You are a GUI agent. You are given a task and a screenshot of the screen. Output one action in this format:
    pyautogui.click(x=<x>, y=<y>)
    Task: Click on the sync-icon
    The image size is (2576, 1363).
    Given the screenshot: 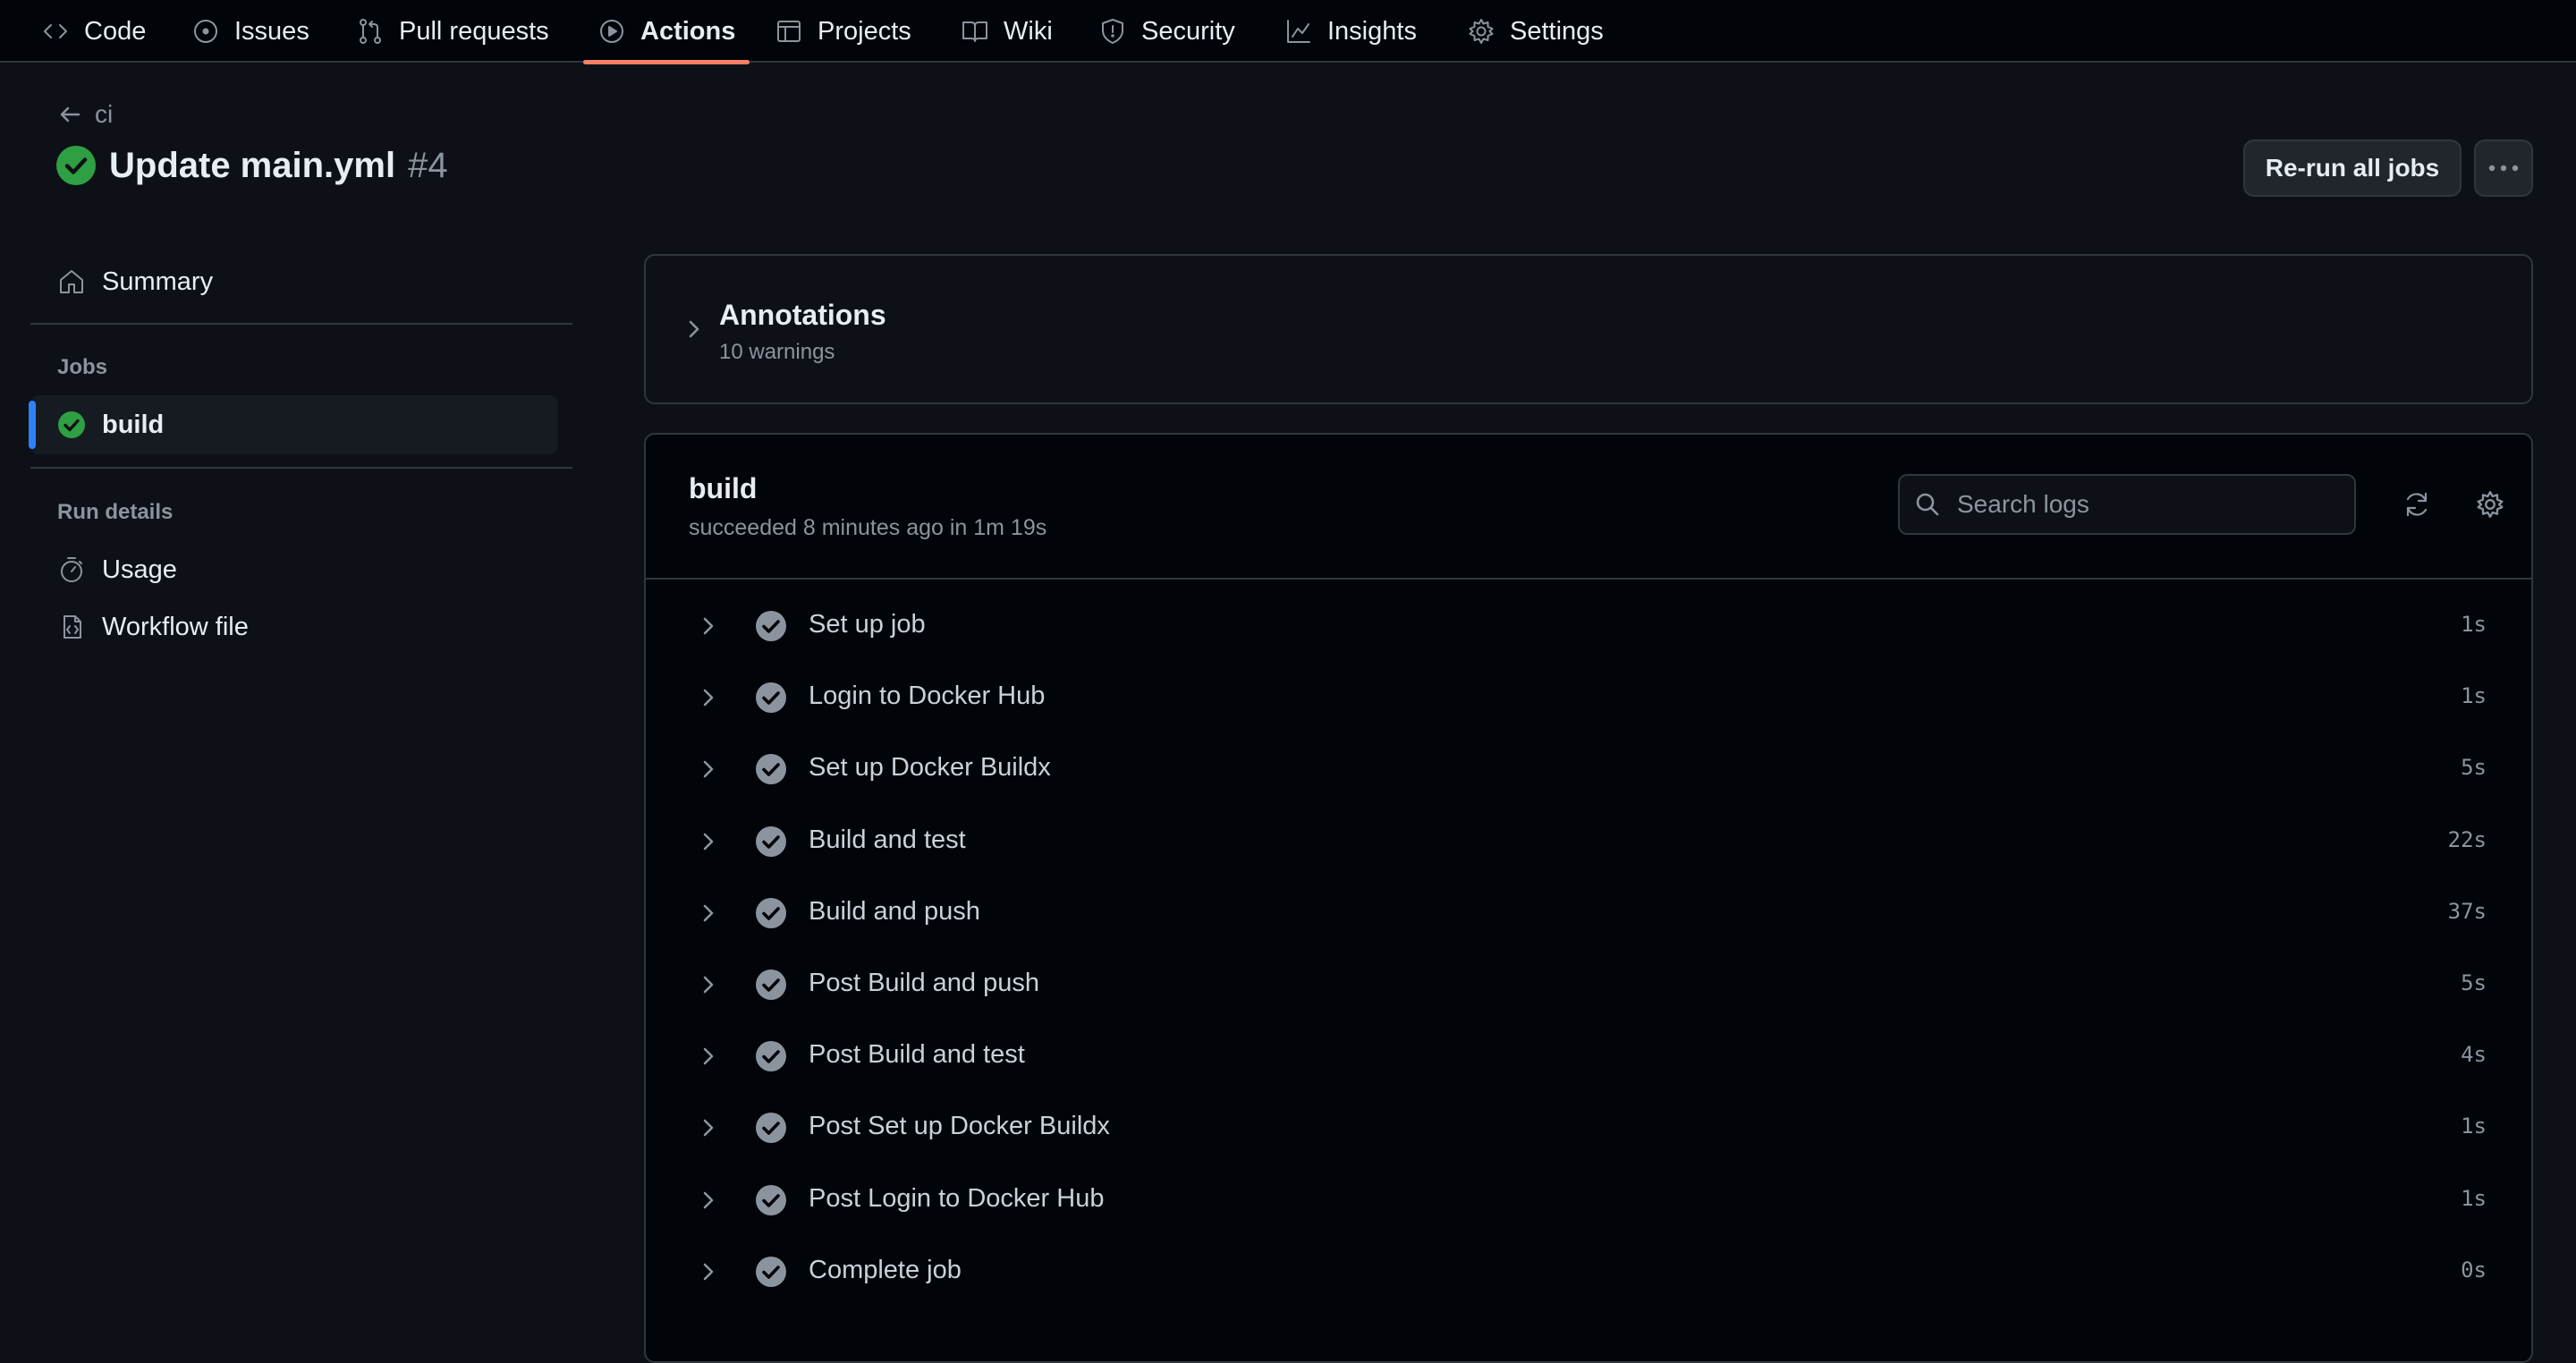 What is the action you would take?
    pyautogui.click(x=2417, y=505)
    